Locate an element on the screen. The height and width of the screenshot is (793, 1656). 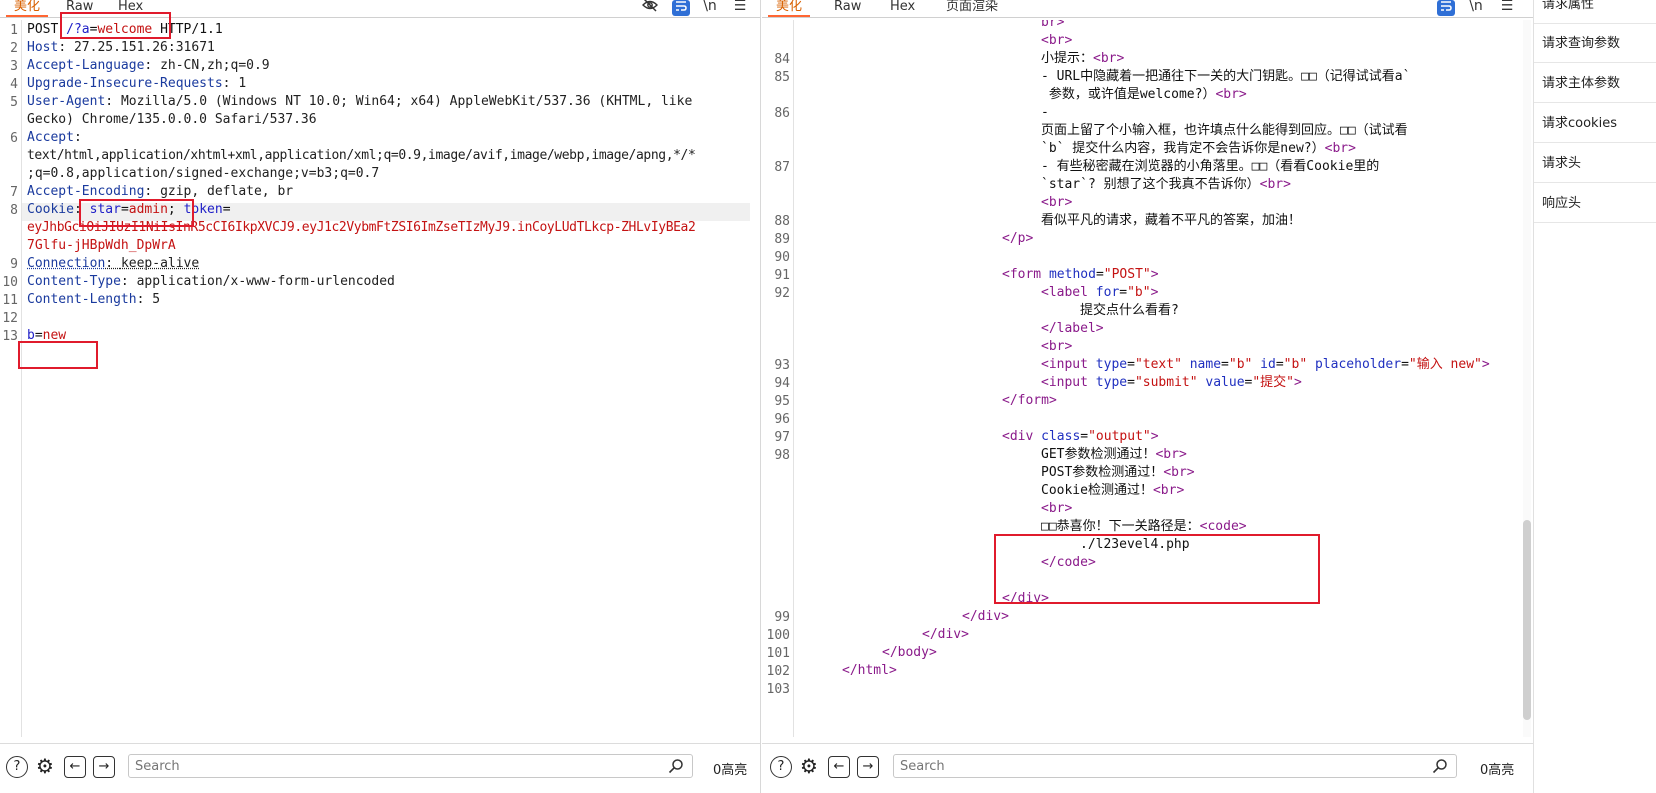
code-tip1: - URL中隐藏着一把通往下一关的大门钥匙。□□（记得试试看a` is located at coordinates (1226, 76).